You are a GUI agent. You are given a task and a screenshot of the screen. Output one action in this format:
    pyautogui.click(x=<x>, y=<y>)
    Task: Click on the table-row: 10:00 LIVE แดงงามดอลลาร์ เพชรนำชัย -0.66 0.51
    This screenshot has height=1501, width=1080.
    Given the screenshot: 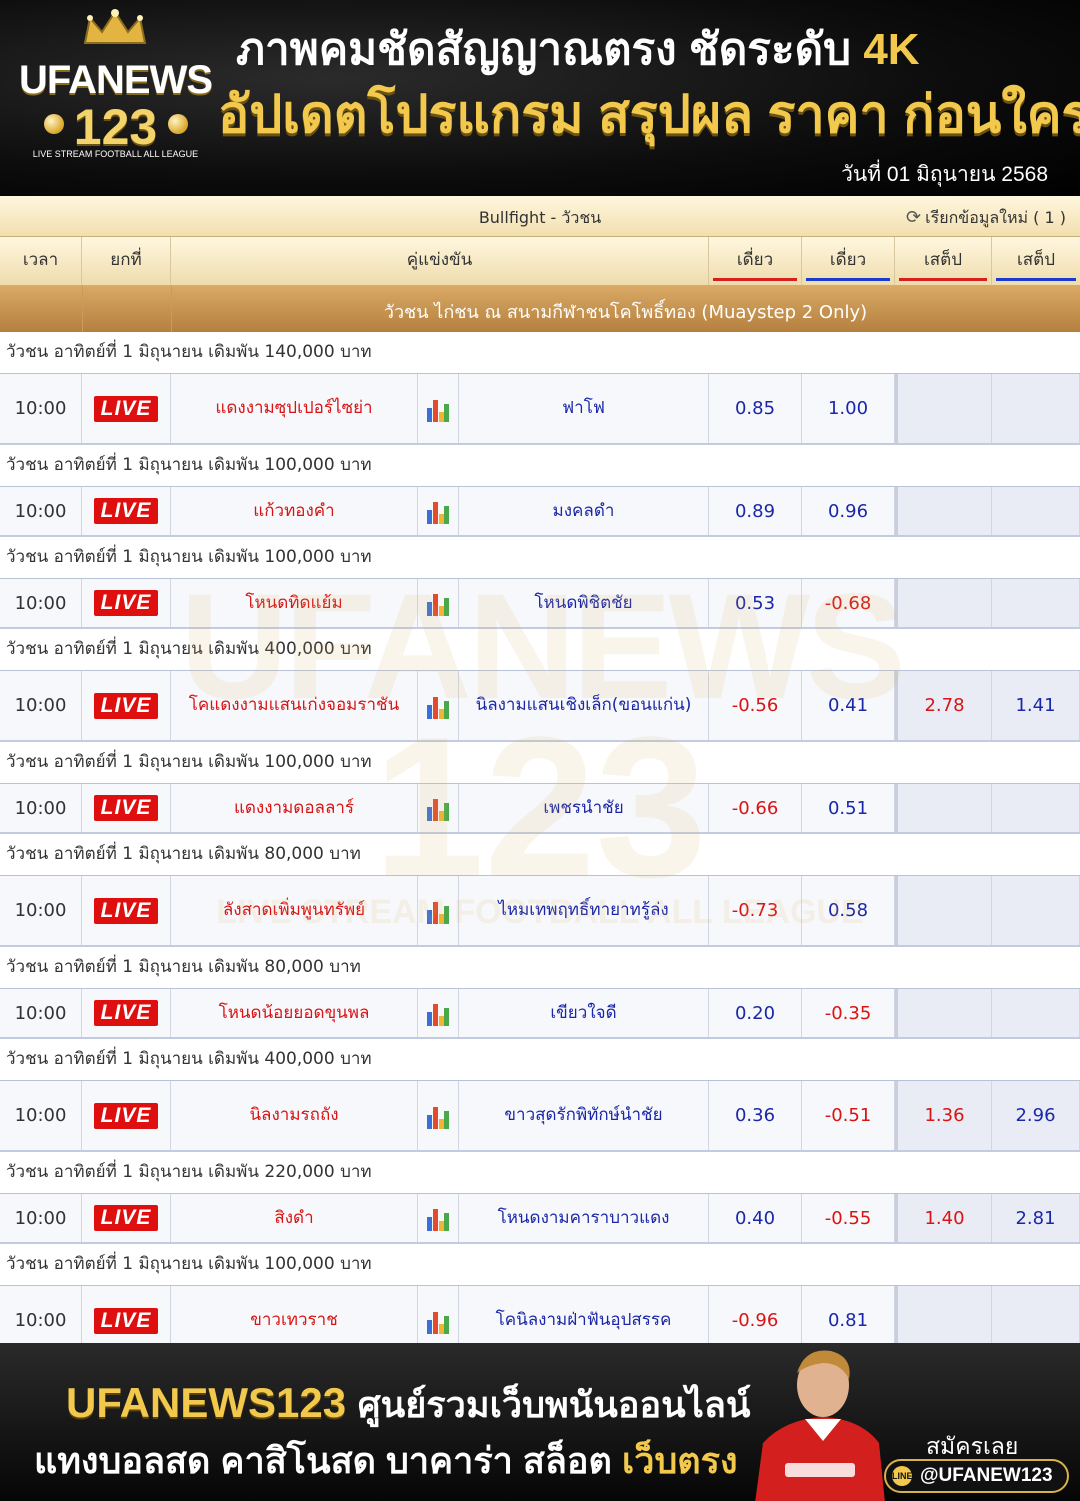 What is the action you would take?
    pyautogui.click(x=540, y=809)
    